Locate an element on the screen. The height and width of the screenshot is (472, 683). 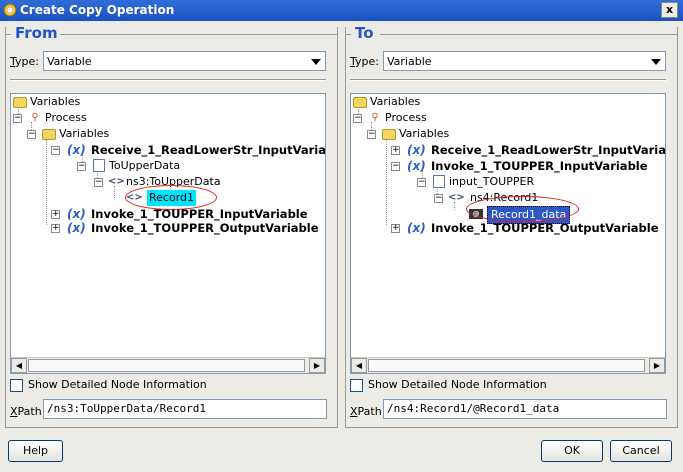
from-xpath-input: /ns3:ToUpperData/Record1 is located at coordinates (185, 409).